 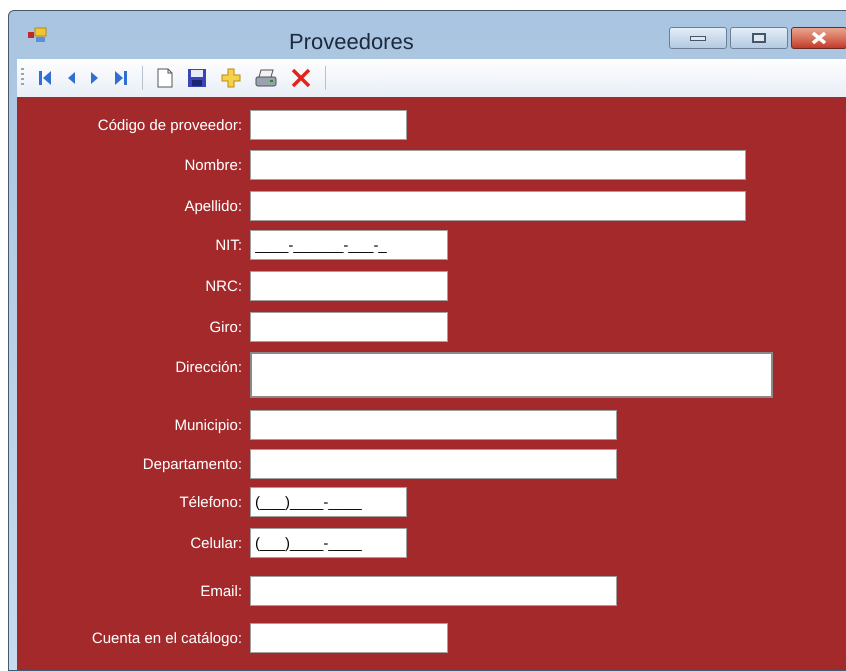 What do you see at coordinates (192, 465) in the screenshot?
I see `field-label: Departamento:` at bounding box center [192, 465].